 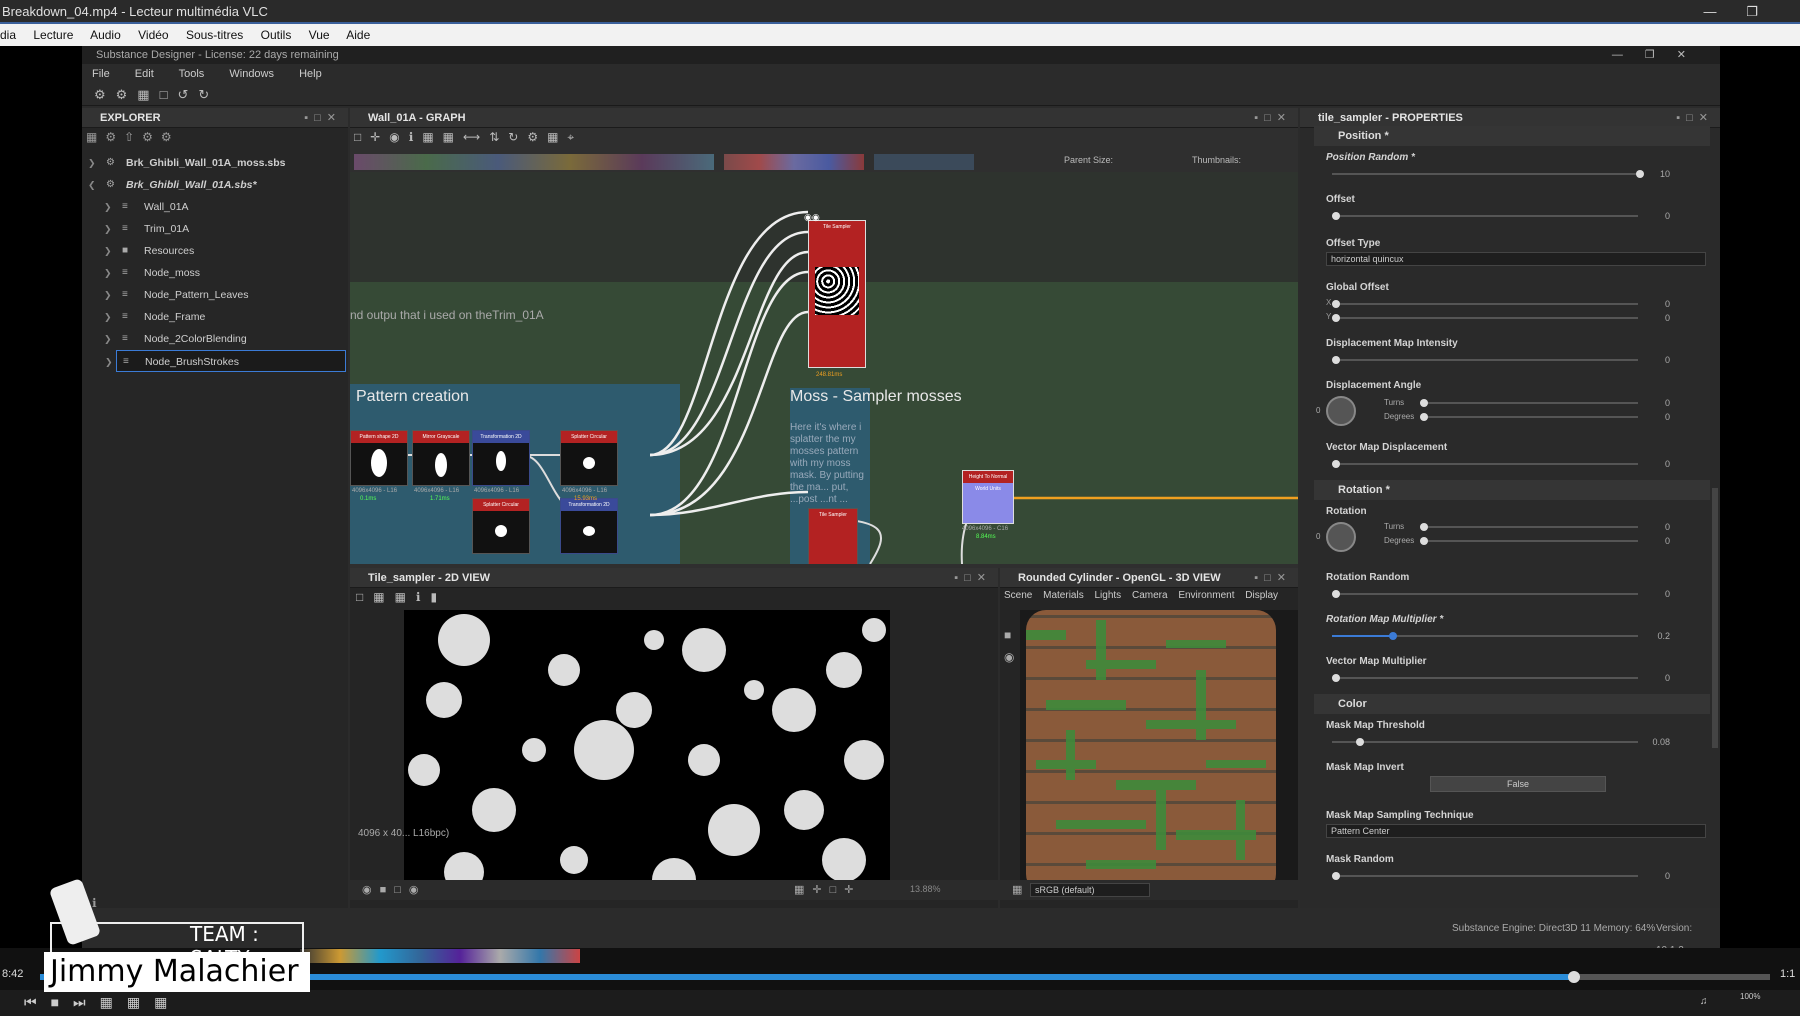 What do you see at coordinates (401, 597) in the screenshot?
I see `view-2d-toolbar: □▦▦ℹ▮` at bounding box center [401, 597].